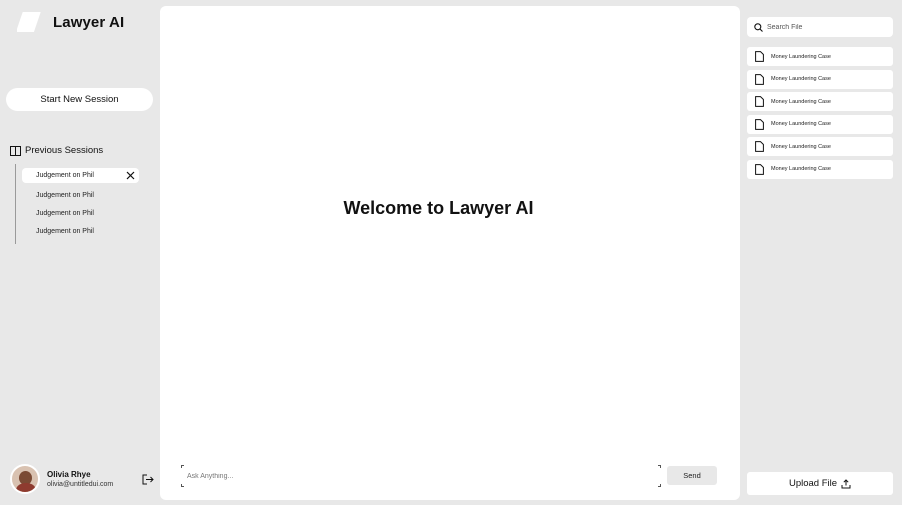  I want to click on book-open-icon, so click(15, 150).